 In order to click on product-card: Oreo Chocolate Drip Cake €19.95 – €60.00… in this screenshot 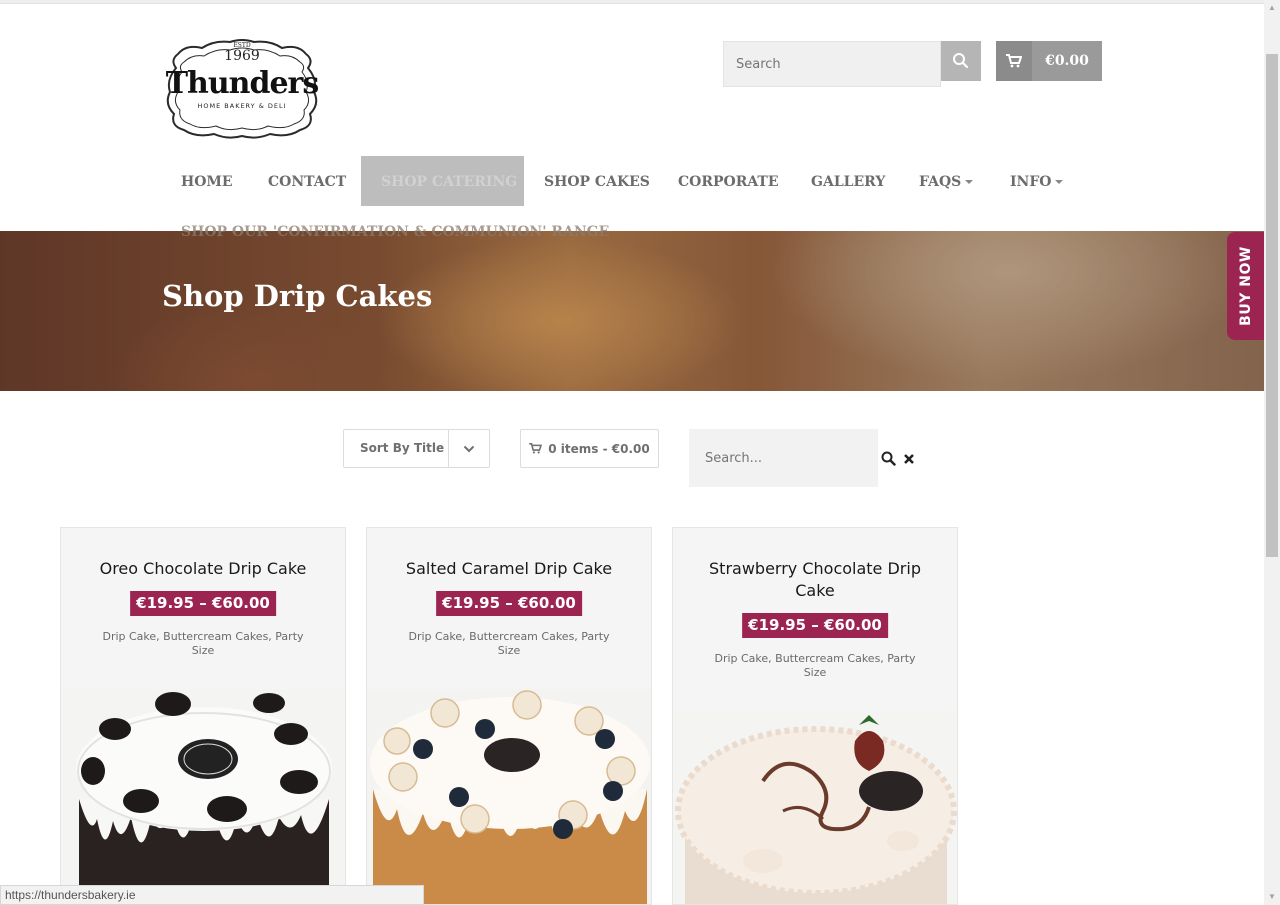, I will do `click(203, 716)`.